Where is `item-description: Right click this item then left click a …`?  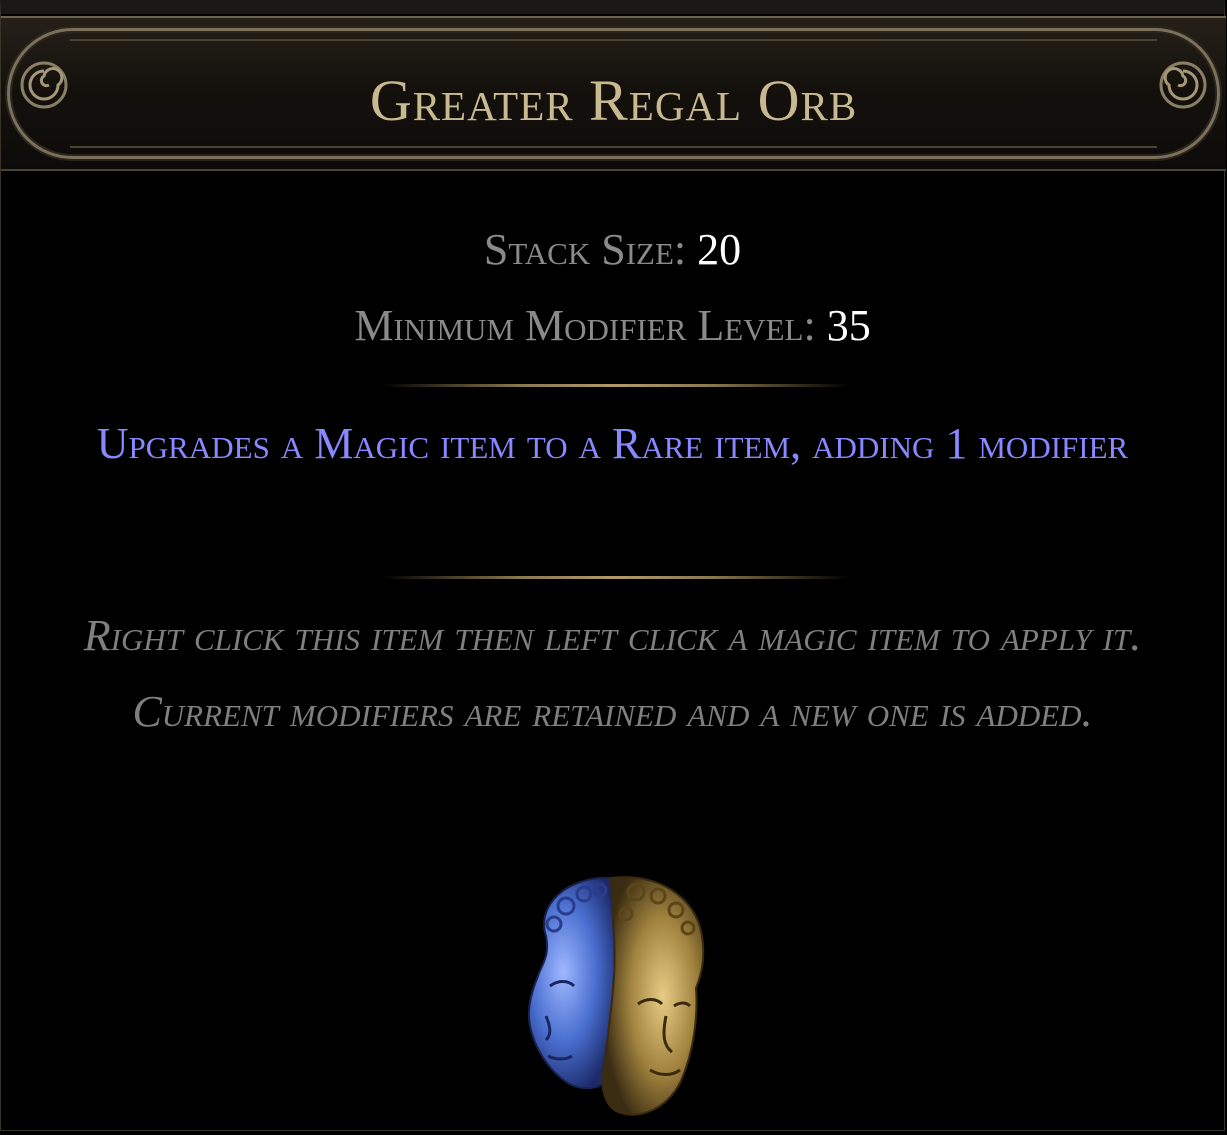
item-description: Right click this item then left click a … is located at coordinates (612, 673).